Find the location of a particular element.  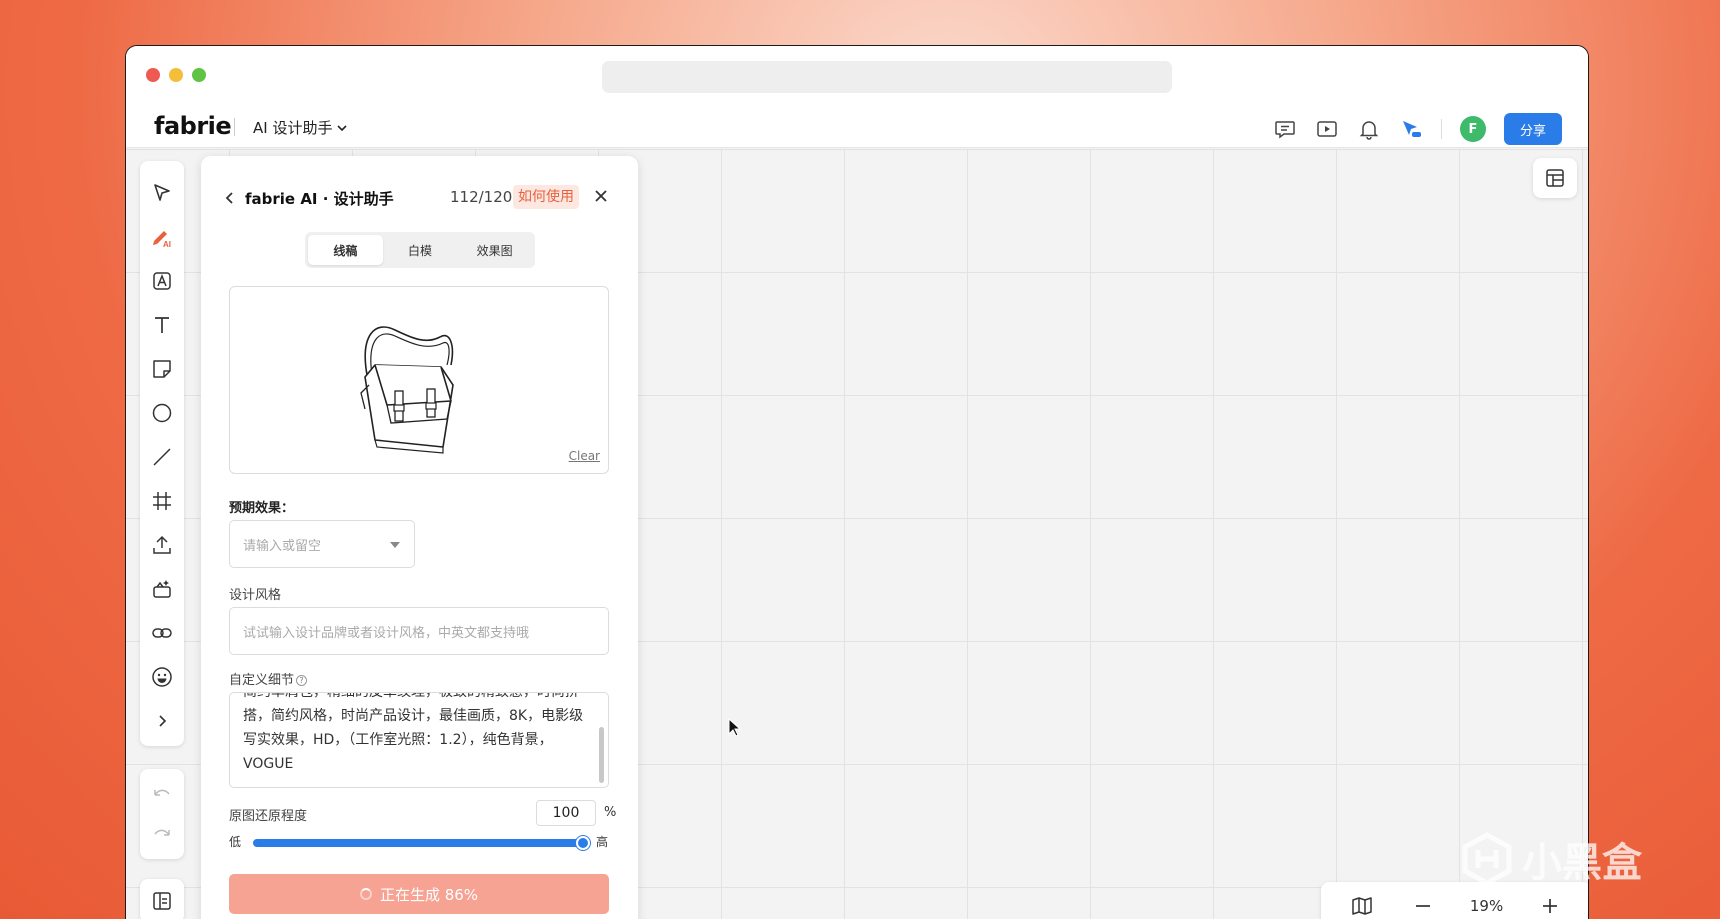

bell-icon is located at coordinates (1369, 129).